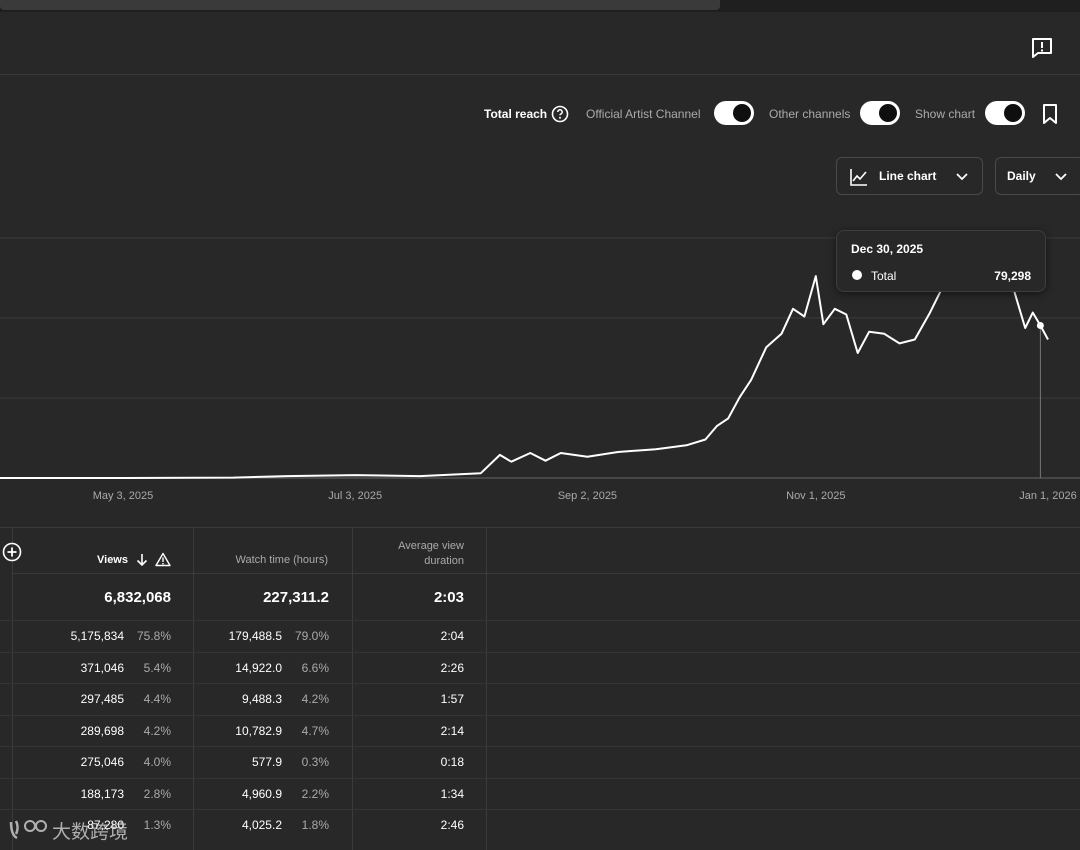 This screenshot has height=850, width=1080. Describe the element at coordinates (102, 667) in the screenshot. I see `cell-views: 371,046` at that location.